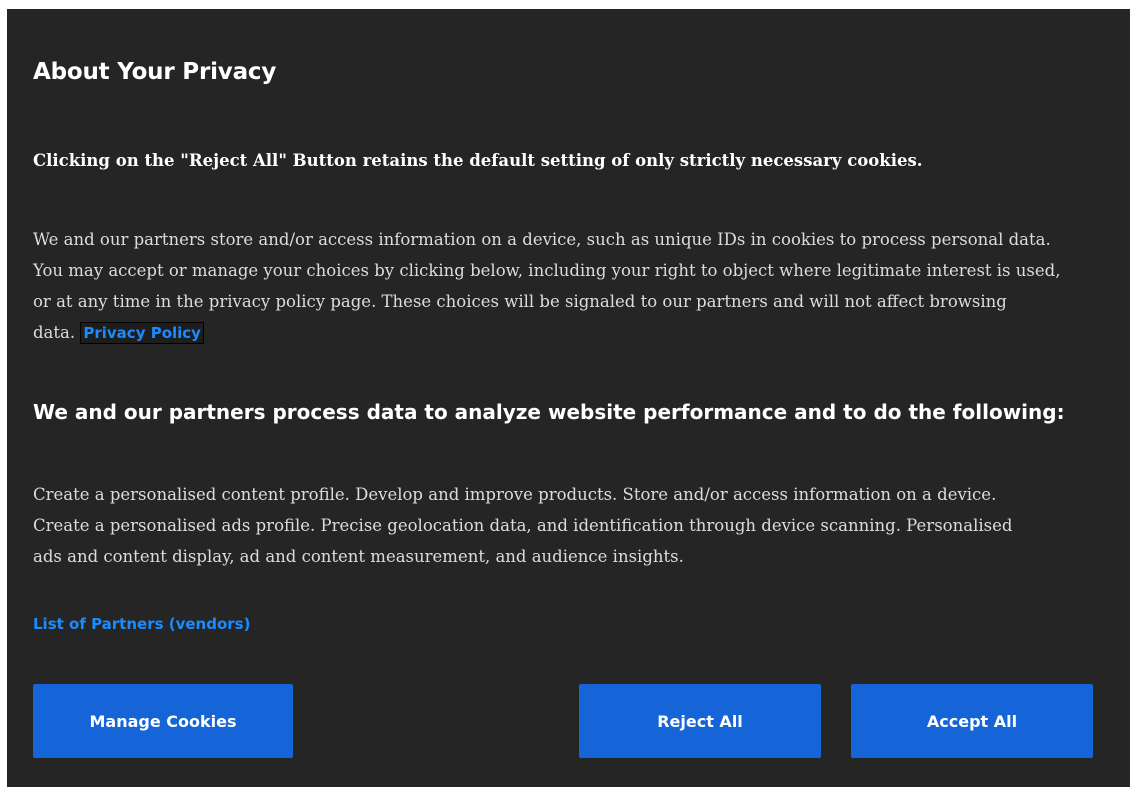 This screenshot has height=787, width=1130. Describe the element at coordinates (700, 721) in the screenshot. I see `reject-all-button: Reject All` at that location.